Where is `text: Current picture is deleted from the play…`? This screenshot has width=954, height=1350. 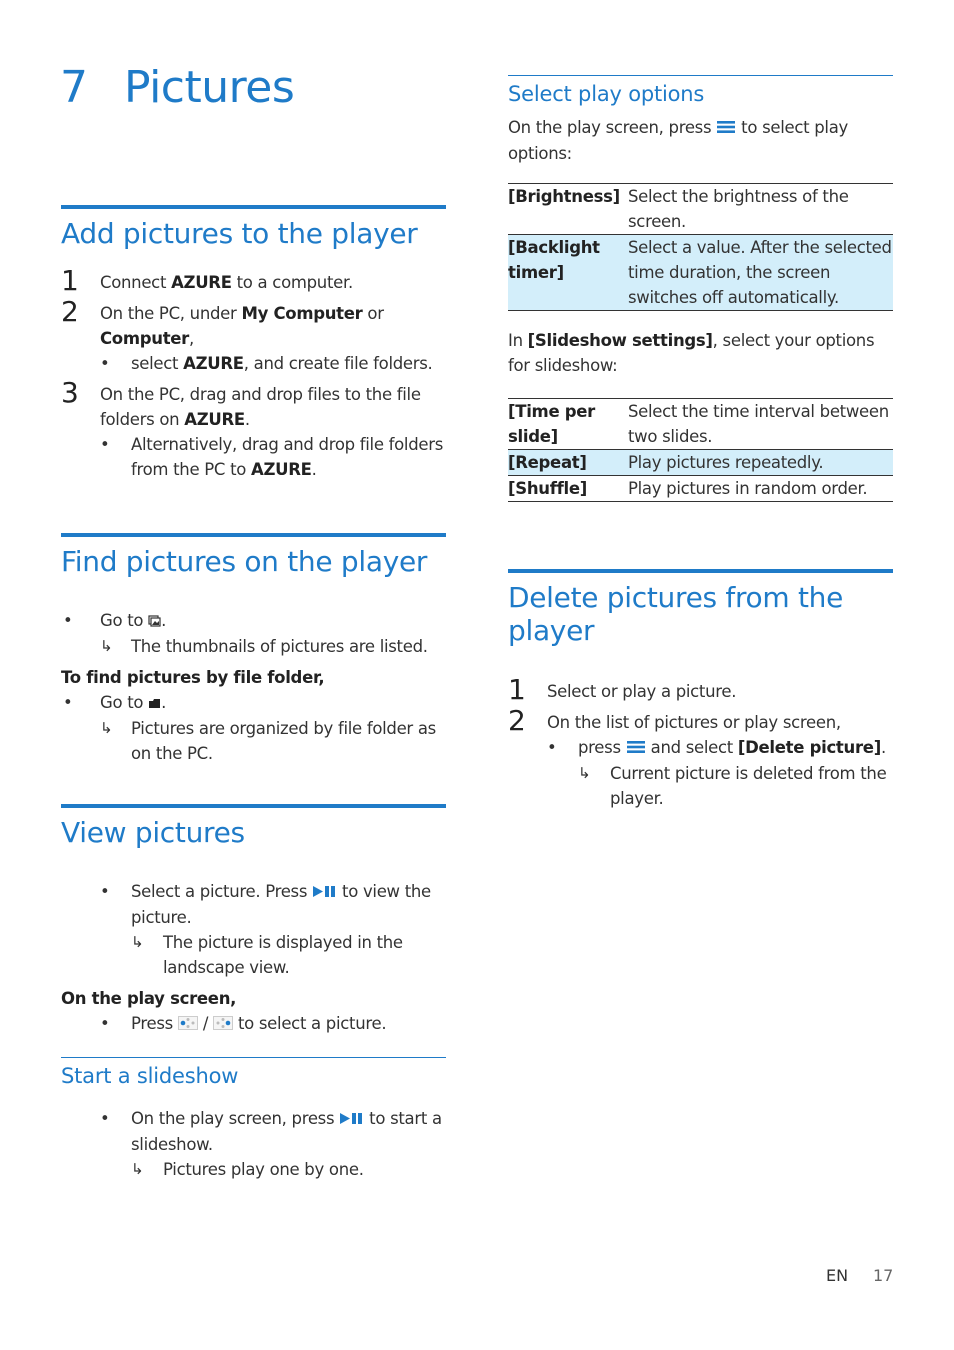 text: Current picture is deleted from the play… is located at coordinates (748, 786).